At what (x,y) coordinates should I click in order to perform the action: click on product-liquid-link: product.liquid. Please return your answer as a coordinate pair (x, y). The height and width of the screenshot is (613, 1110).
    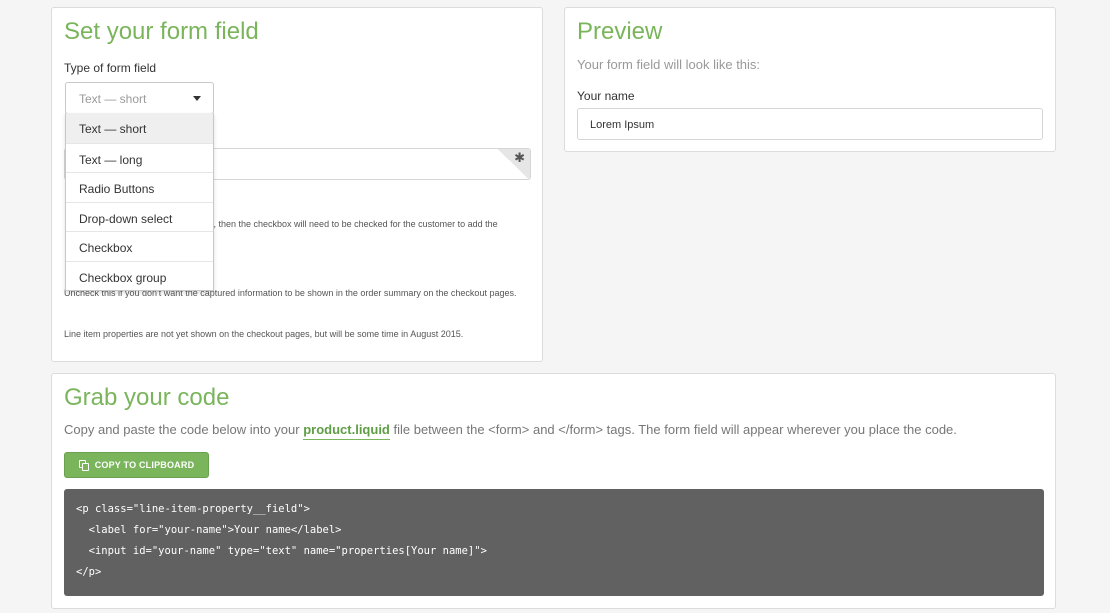
    Looking at the image, I should click on (346, 431).